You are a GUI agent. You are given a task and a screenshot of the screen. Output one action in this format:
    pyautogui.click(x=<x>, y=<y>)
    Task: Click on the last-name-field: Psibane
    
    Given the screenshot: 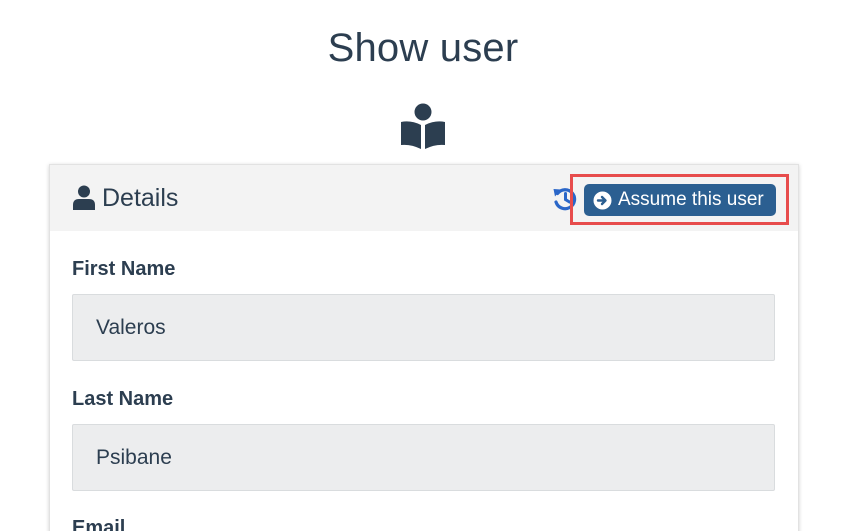 What is the action you would take?
    pyautogui.click(x=423, y=457)
    